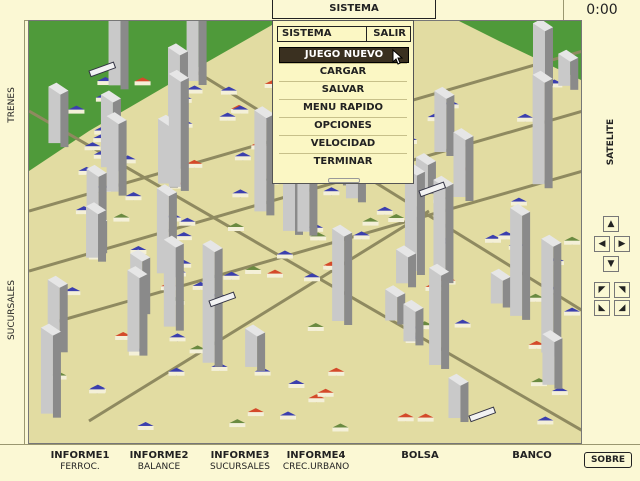 This screenshot has height=481, width=640. What do you see at coordinates (80, 455) in the screenshot?
I see `tab-informe1-title: INFORME1` at bounding box center [80, 455].